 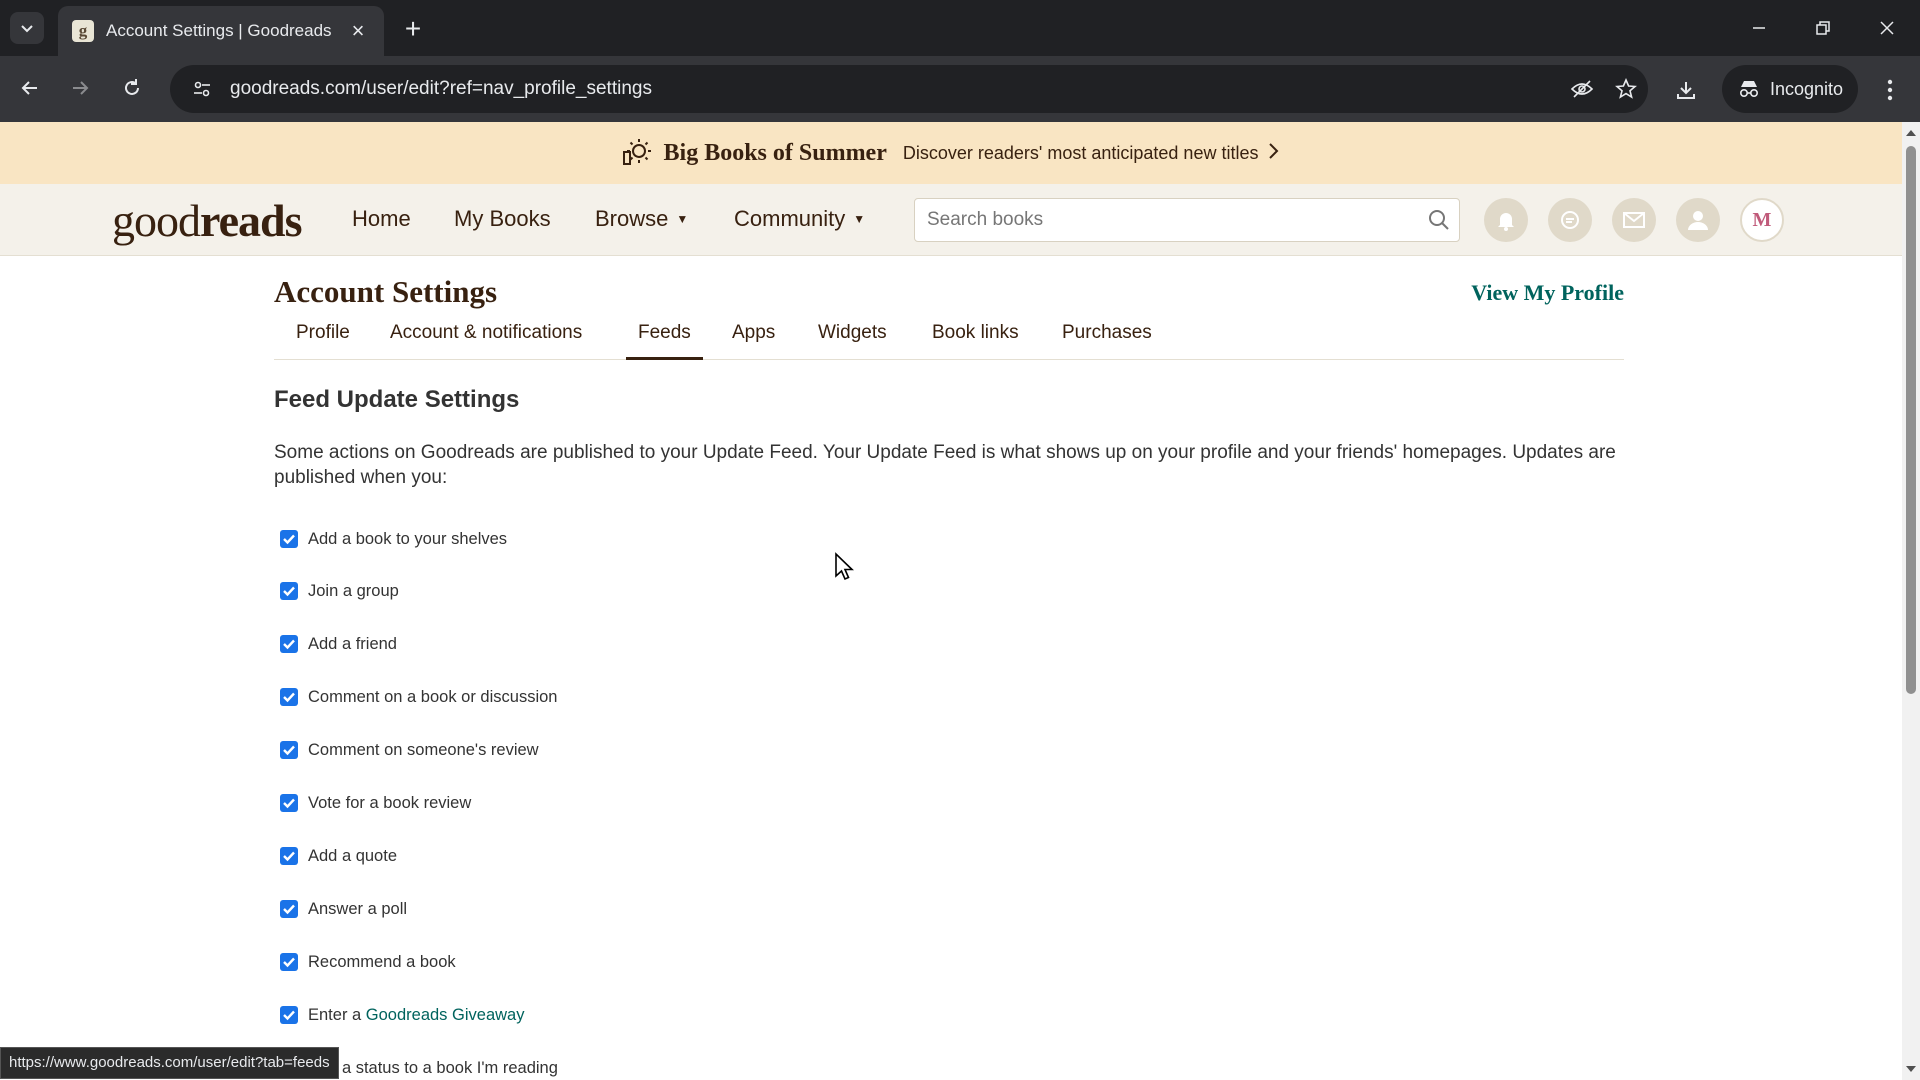 I want to click on tab-search-button, so click(x=27, y=28).